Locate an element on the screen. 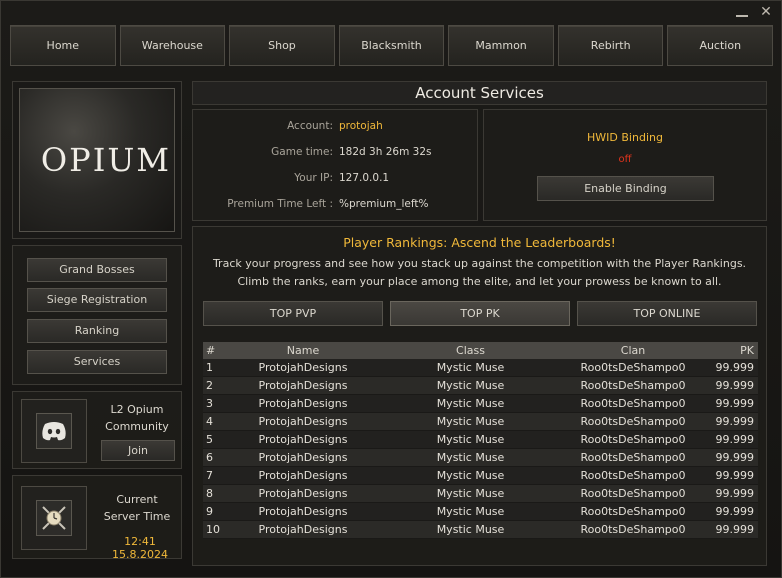  tab-top-pvp: TOP PVP is located at coordinates (293, 313).